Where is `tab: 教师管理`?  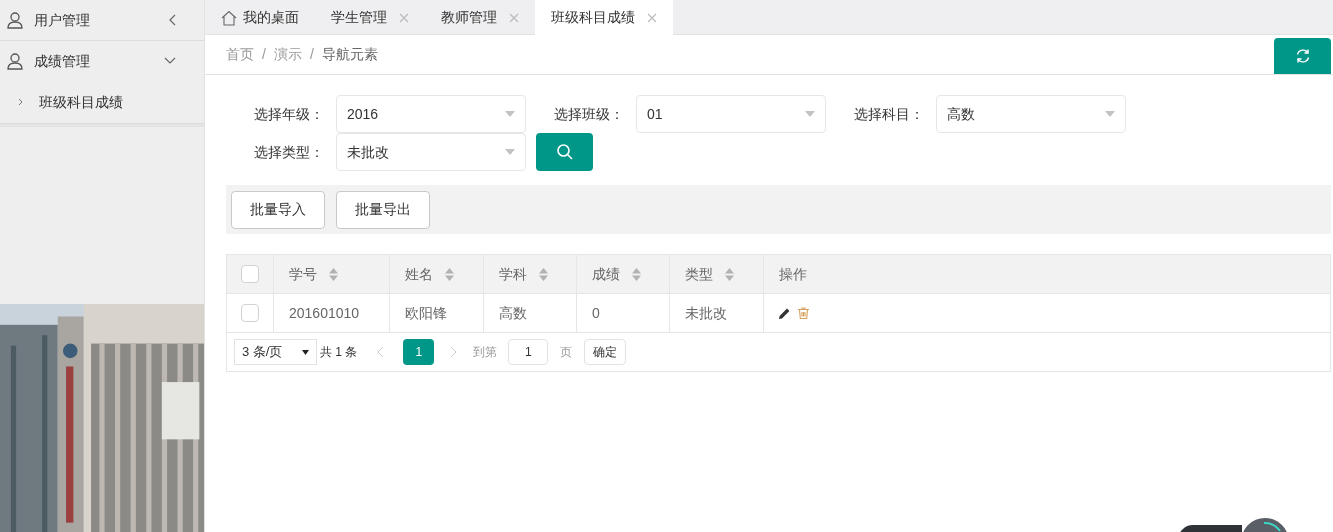
tab: 教师管理 is located at coordinates (480, 17).